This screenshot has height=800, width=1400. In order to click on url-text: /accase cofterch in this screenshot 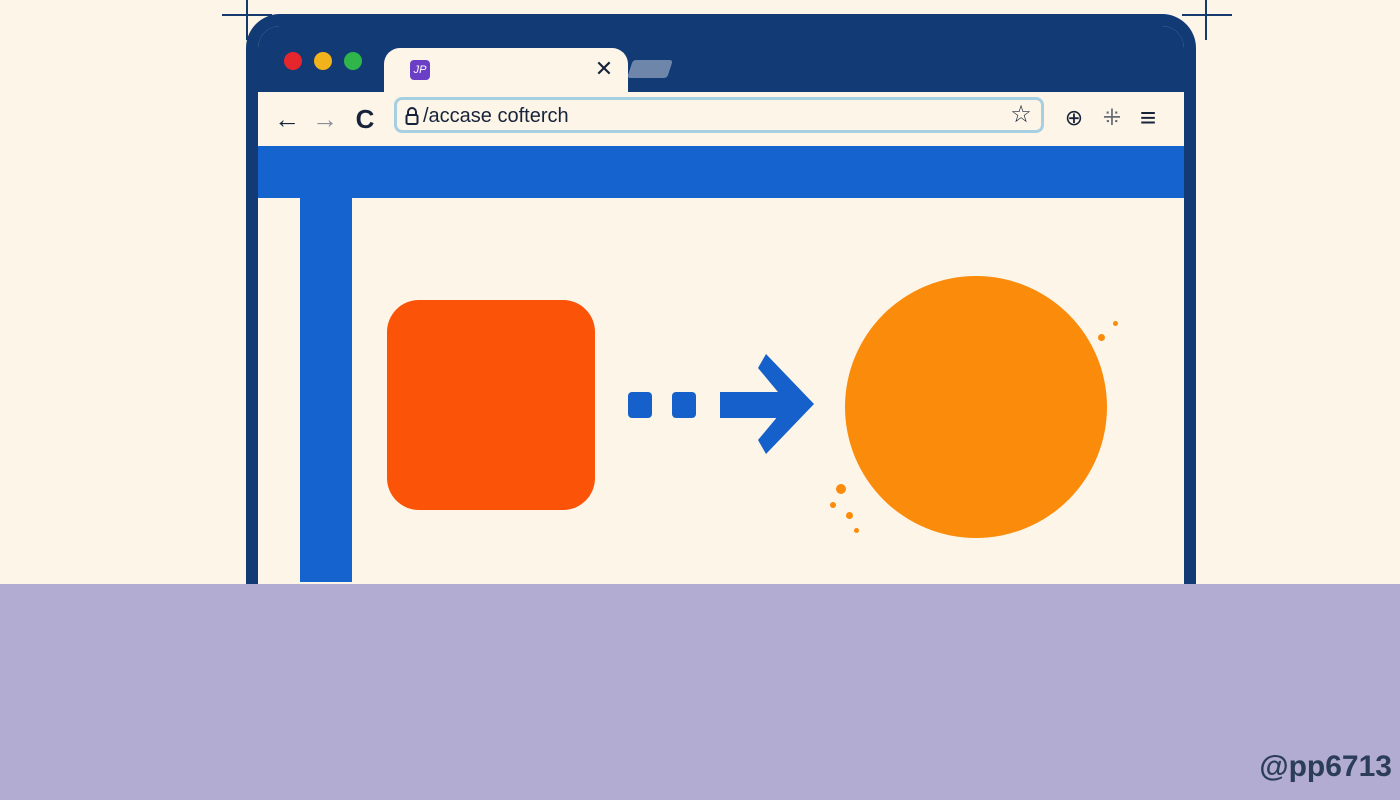, I will do `click(496, 116)`.